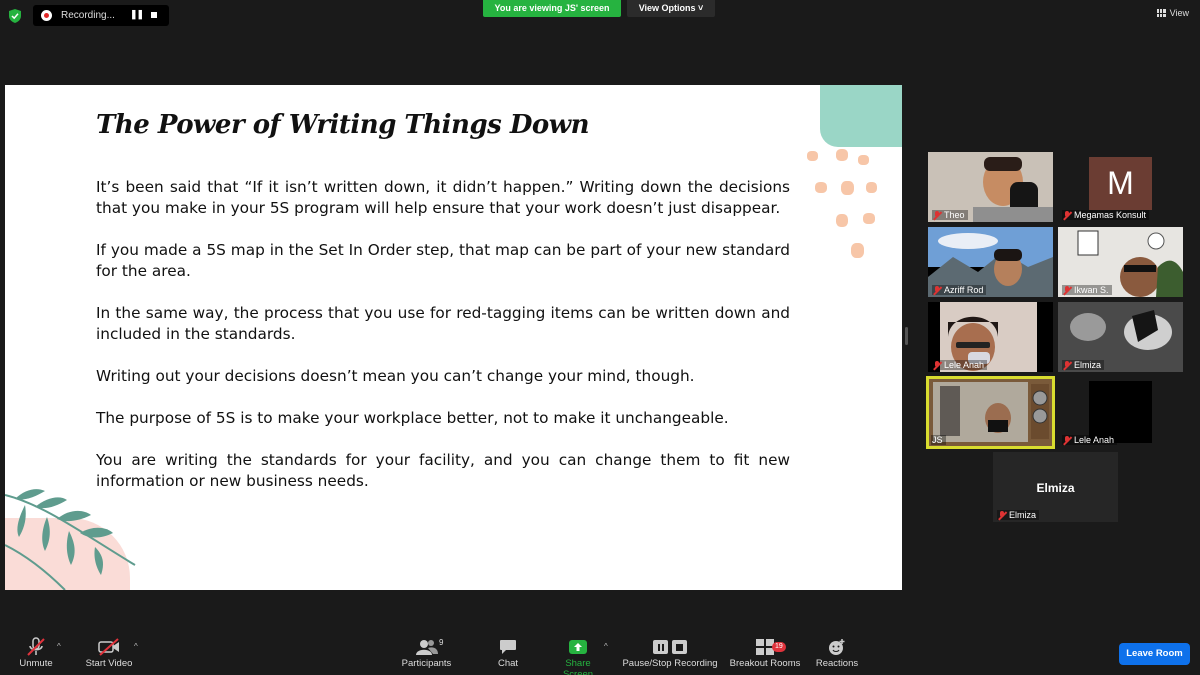 This screenshot has width=1200, height=675. What do you see at coordinates (1161, 13) in the screenshot?
I see `grid-view-icon` at bounding box center [1161, 13].